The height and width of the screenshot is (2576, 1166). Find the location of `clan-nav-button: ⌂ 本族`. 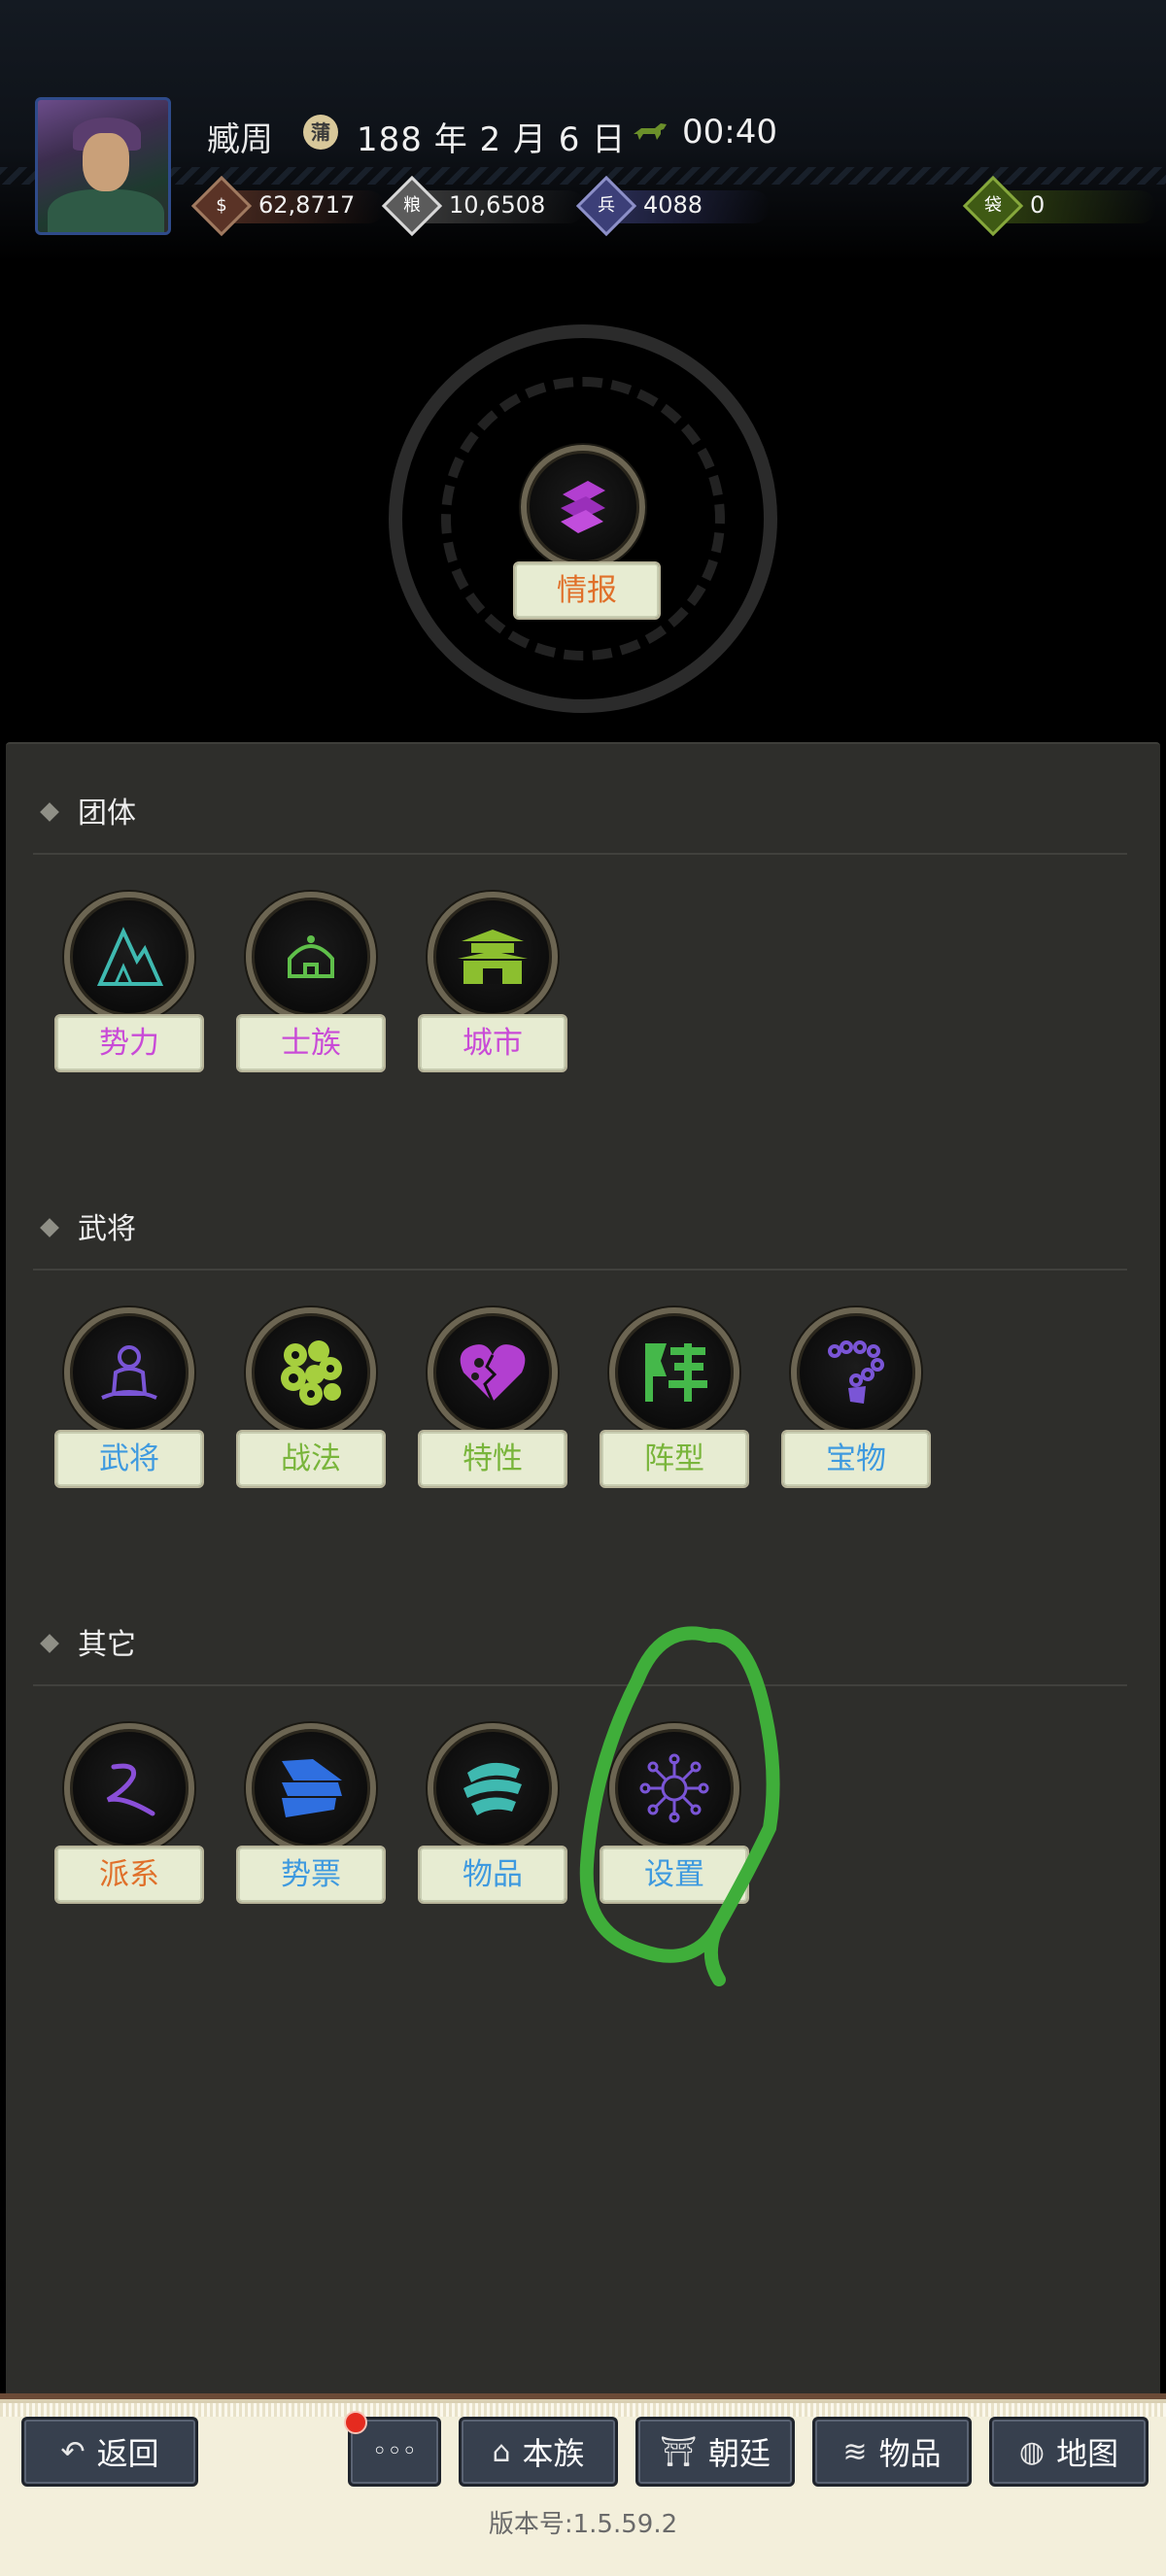

clan-nav-button: ⌂ 本族 is located at coordinates (538, 2452).